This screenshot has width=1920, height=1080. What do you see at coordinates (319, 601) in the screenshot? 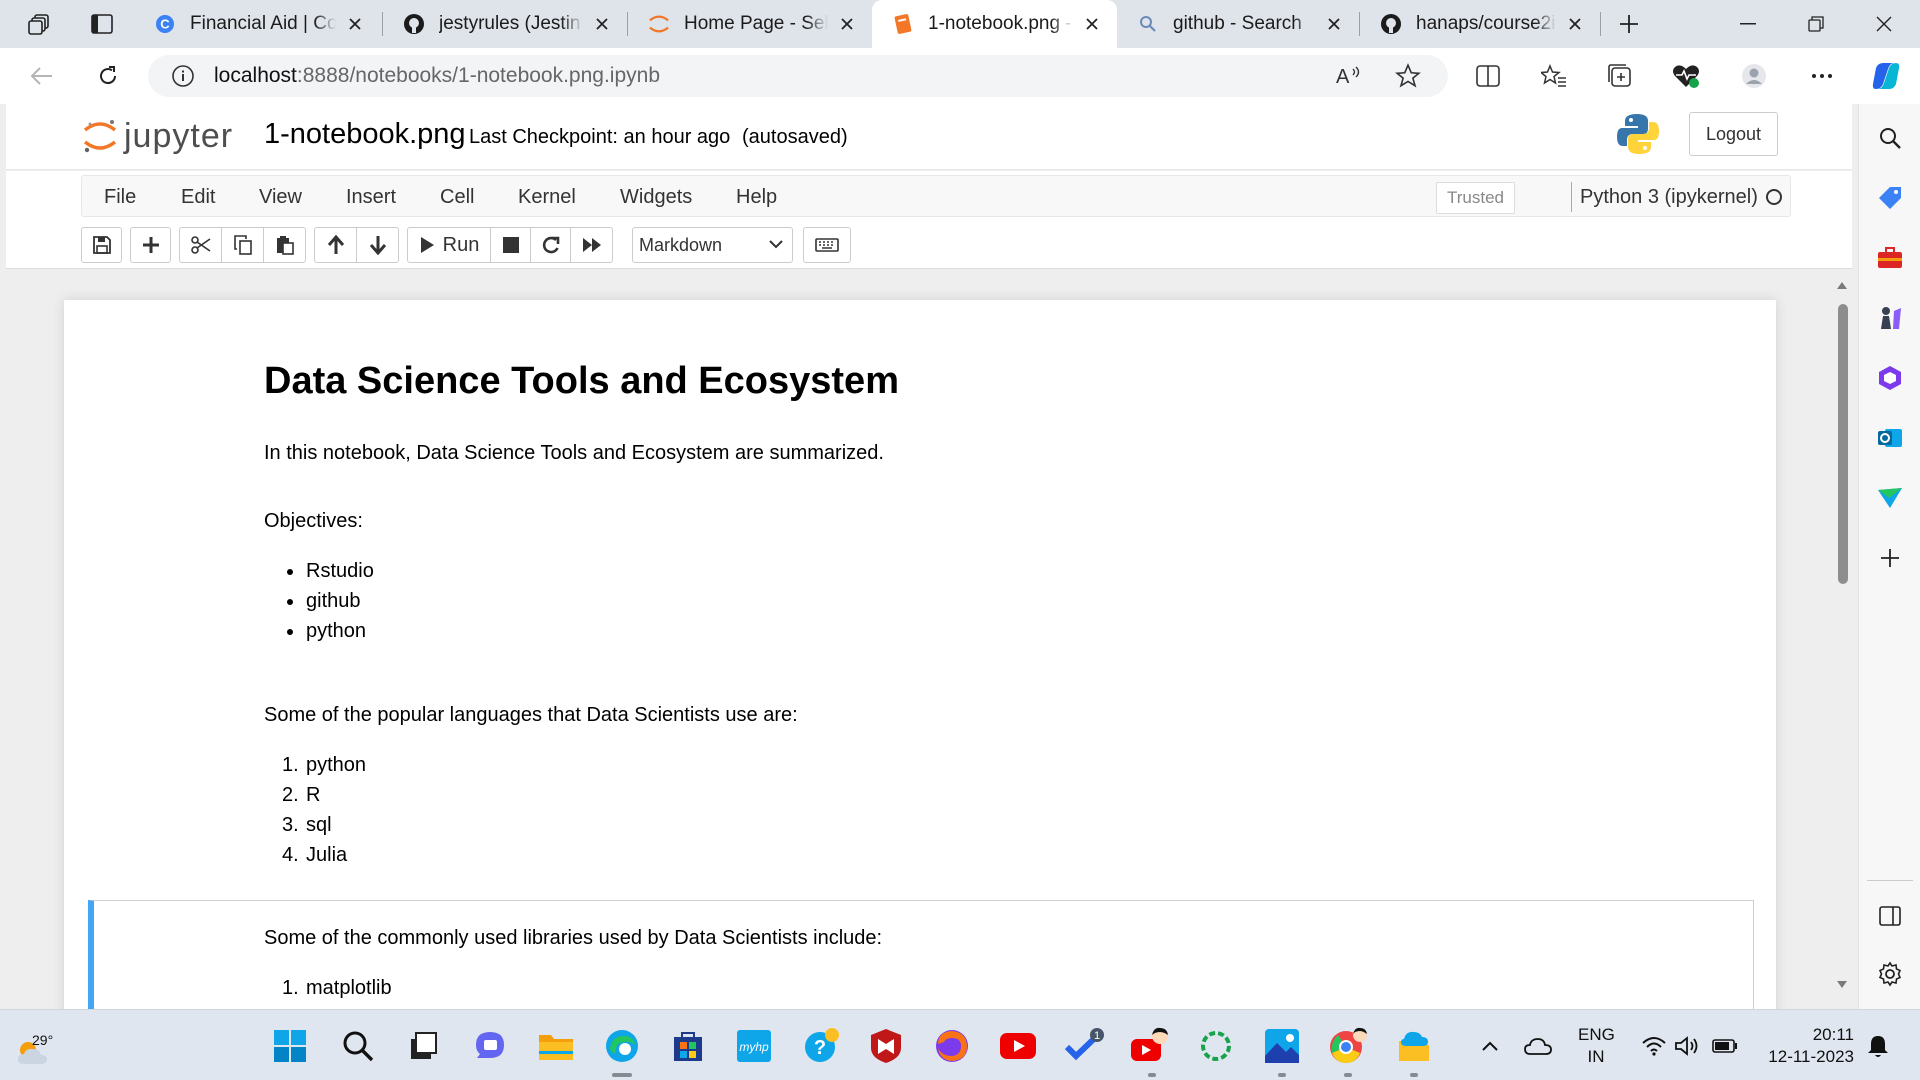
I see `list-item: github` at bounding box center [319, 601].